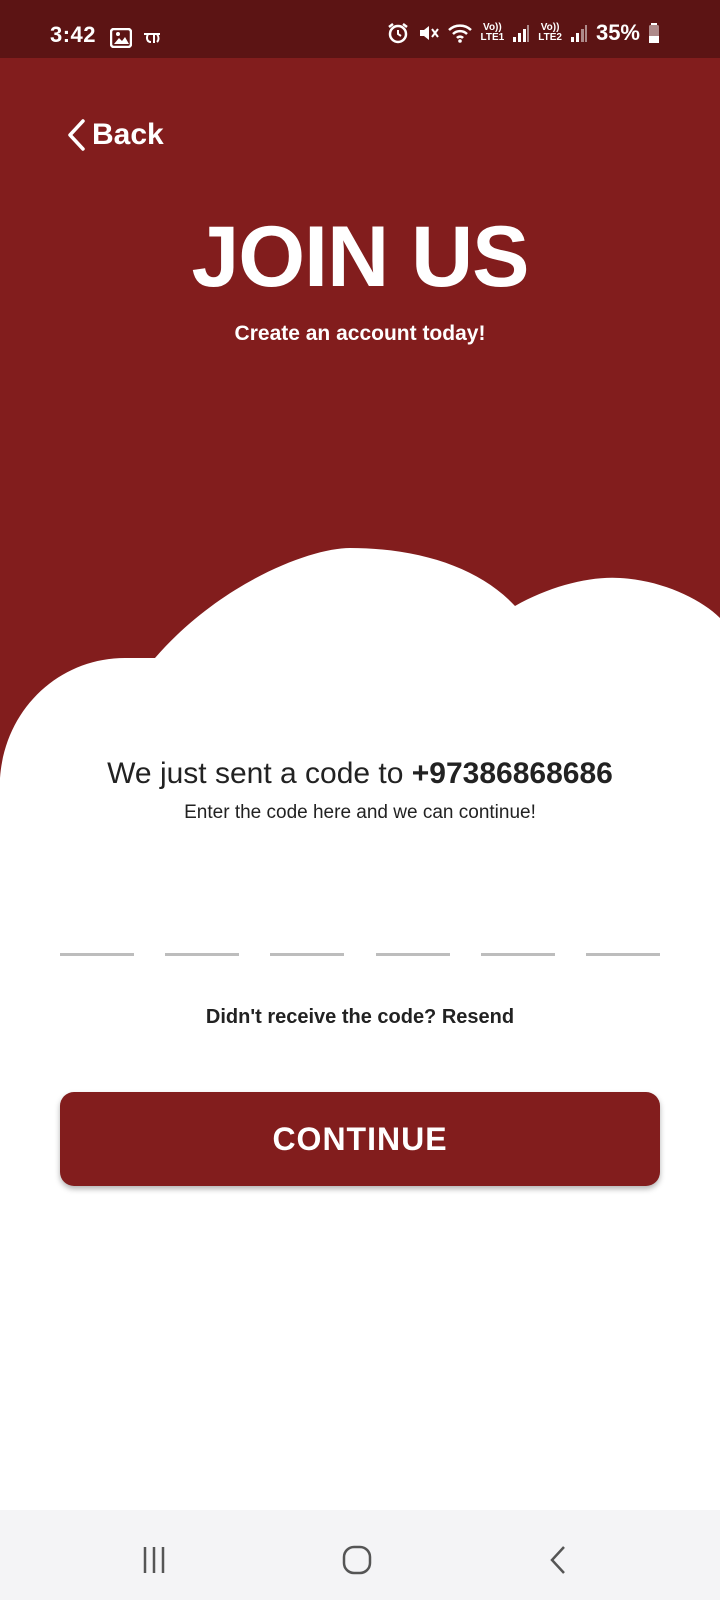  I want to click on page-title: JOIN US, so click(360, 257).